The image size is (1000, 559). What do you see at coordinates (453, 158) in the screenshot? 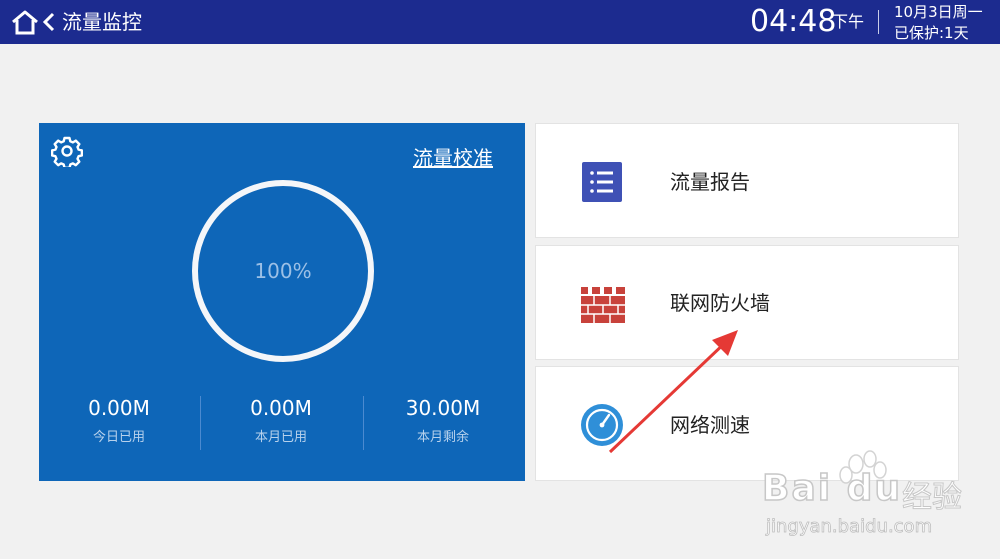
I see `traffic-calibration-link: 流量校准` at bounding box center [453, 158].